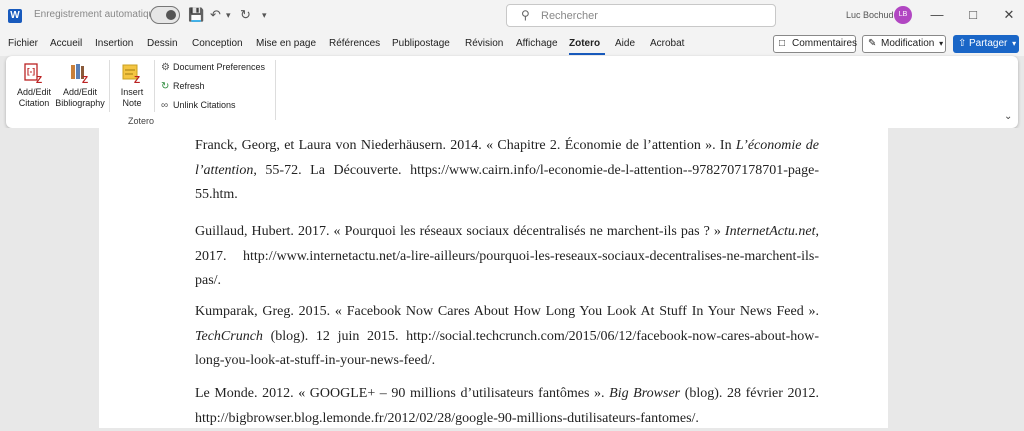 This screenshot has height=431, width=1024. Describe the element at coordinates (23, 43) in the screenshot. I see `tab-fichier: Fichier` at that location.